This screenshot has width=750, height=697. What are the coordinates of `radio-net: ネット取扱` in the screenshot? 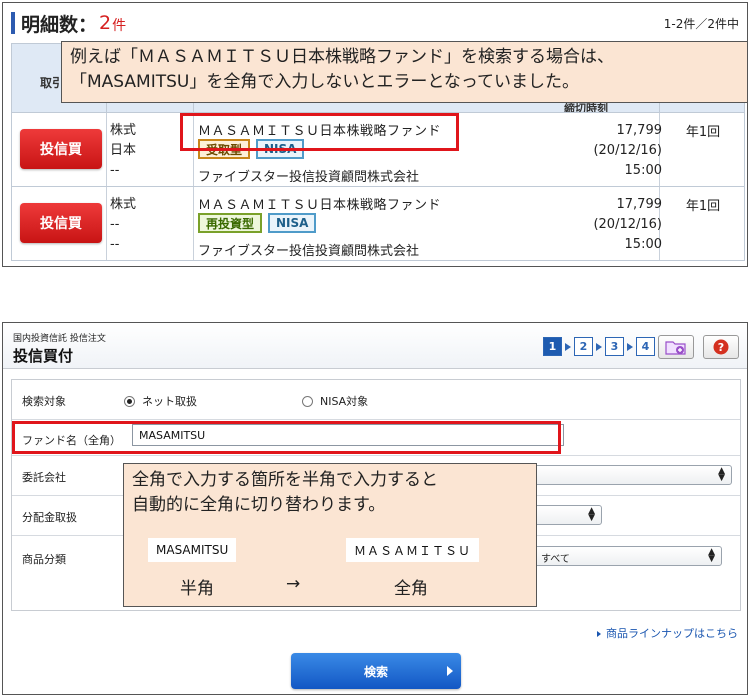 It's located at (160, 401).